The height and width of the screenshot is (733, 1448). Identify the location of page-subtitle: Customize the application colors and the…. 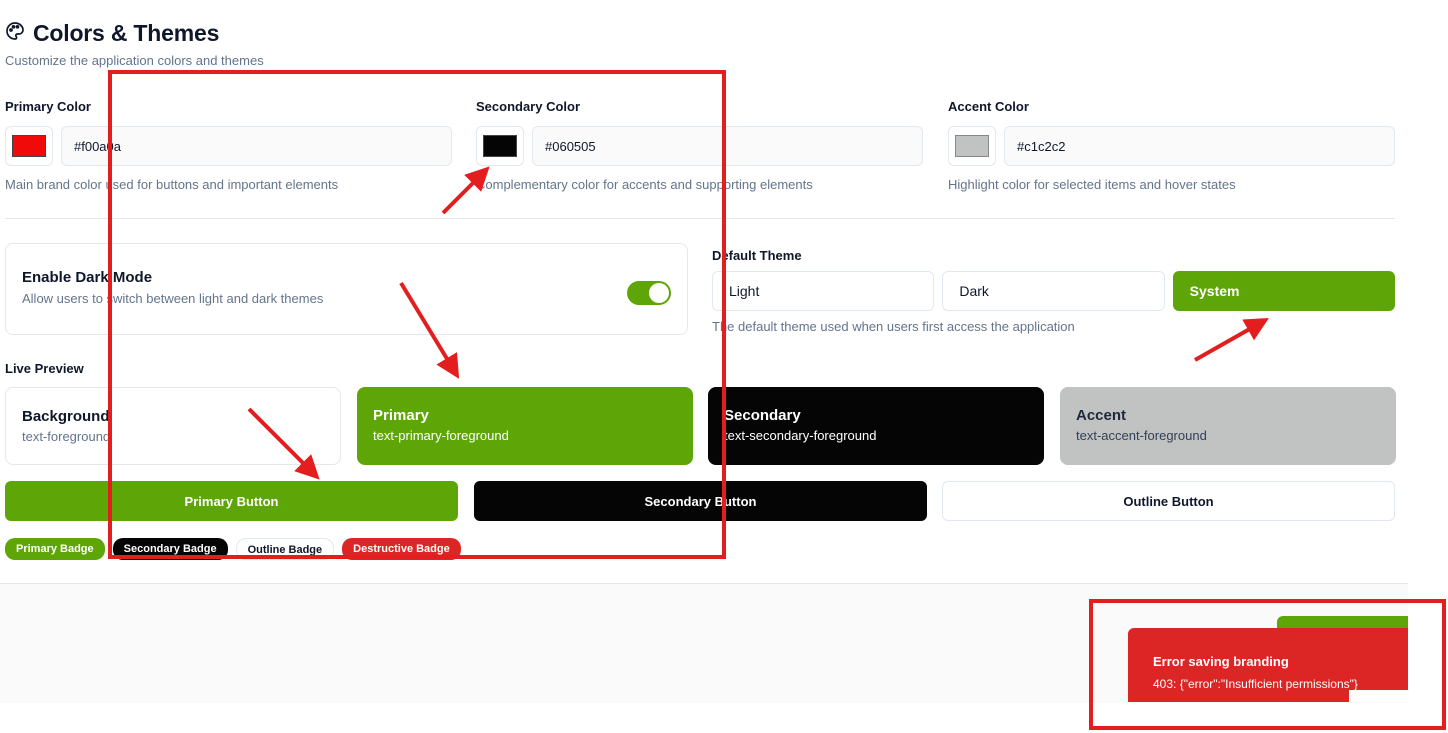
(134, 60).